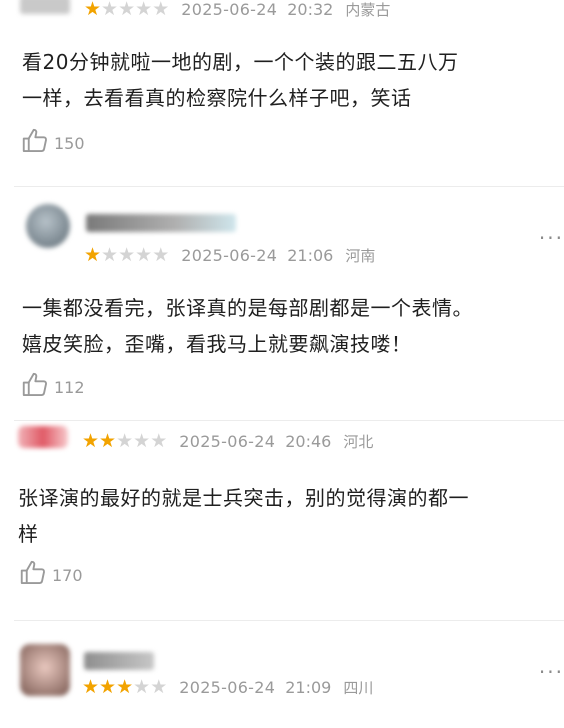  What do you see at coordinates (69, 387) in the screenshot?
I see `like-count: 112` at bounding box center [69, 387].